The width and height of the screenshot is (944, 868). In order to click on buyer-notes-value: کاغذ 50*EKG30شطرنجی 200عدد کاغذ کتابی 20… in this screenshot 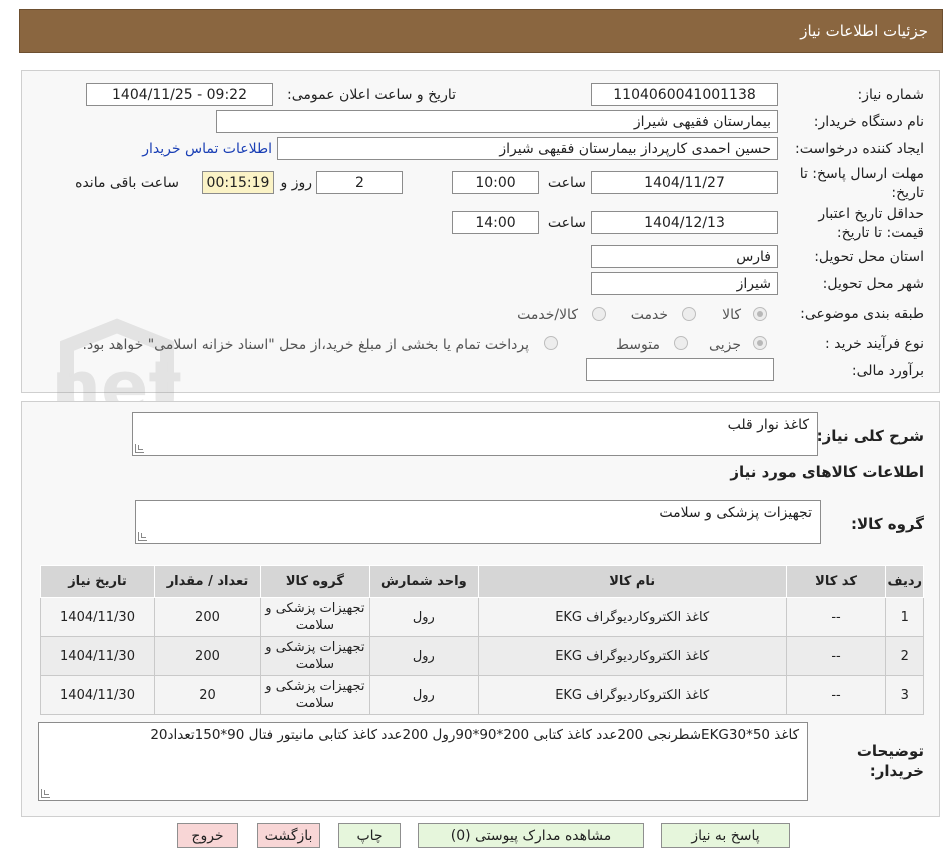, I will do `click(474, 735)`.